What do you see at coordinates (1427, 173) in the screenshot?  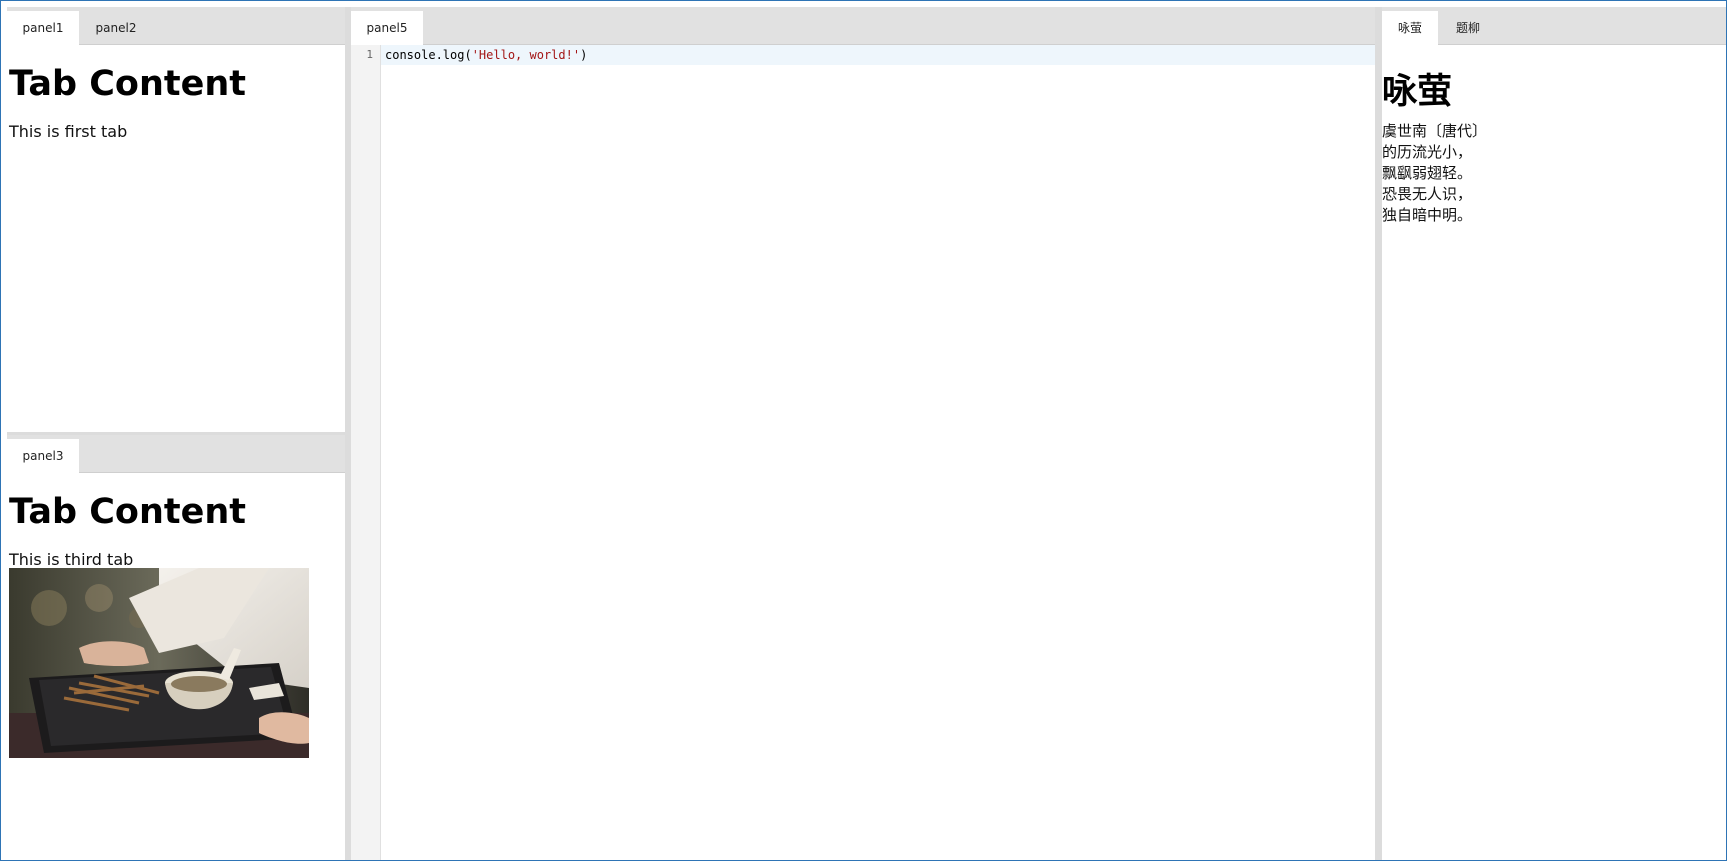 I see `poem-line: 飘飖弱翅轻。` at bounding box center [1427, 173].